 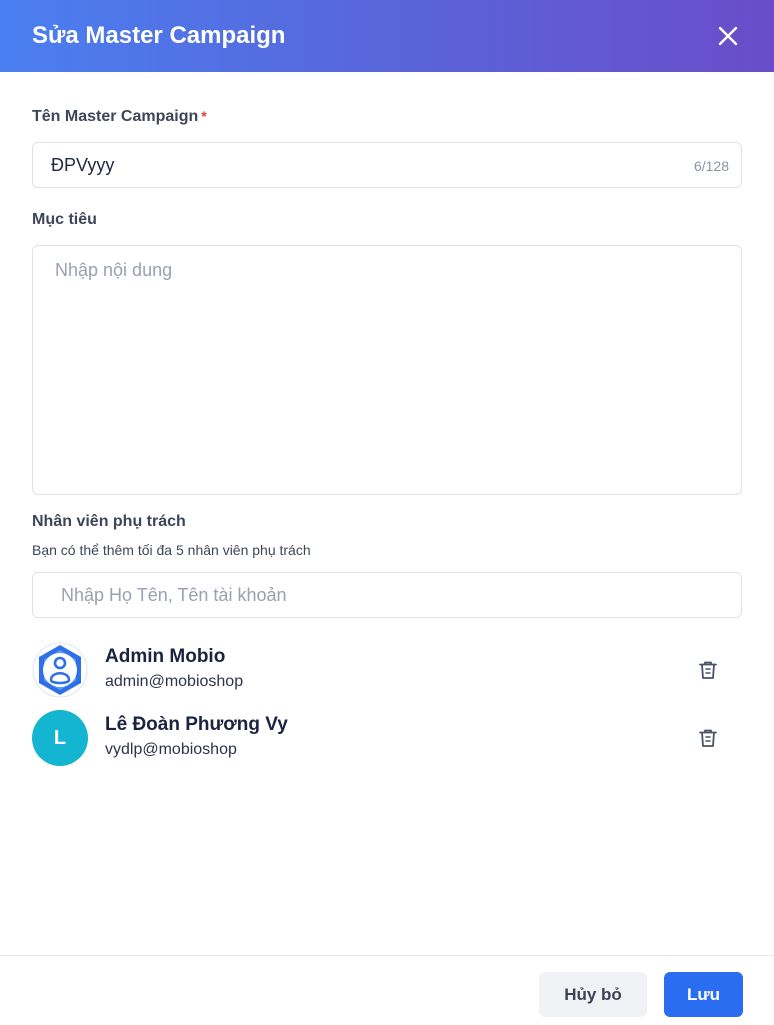 I want to click on member-item: L Lê Đoàn Phương Vy vydlp@mobioshop, so click(x=387, y=738).